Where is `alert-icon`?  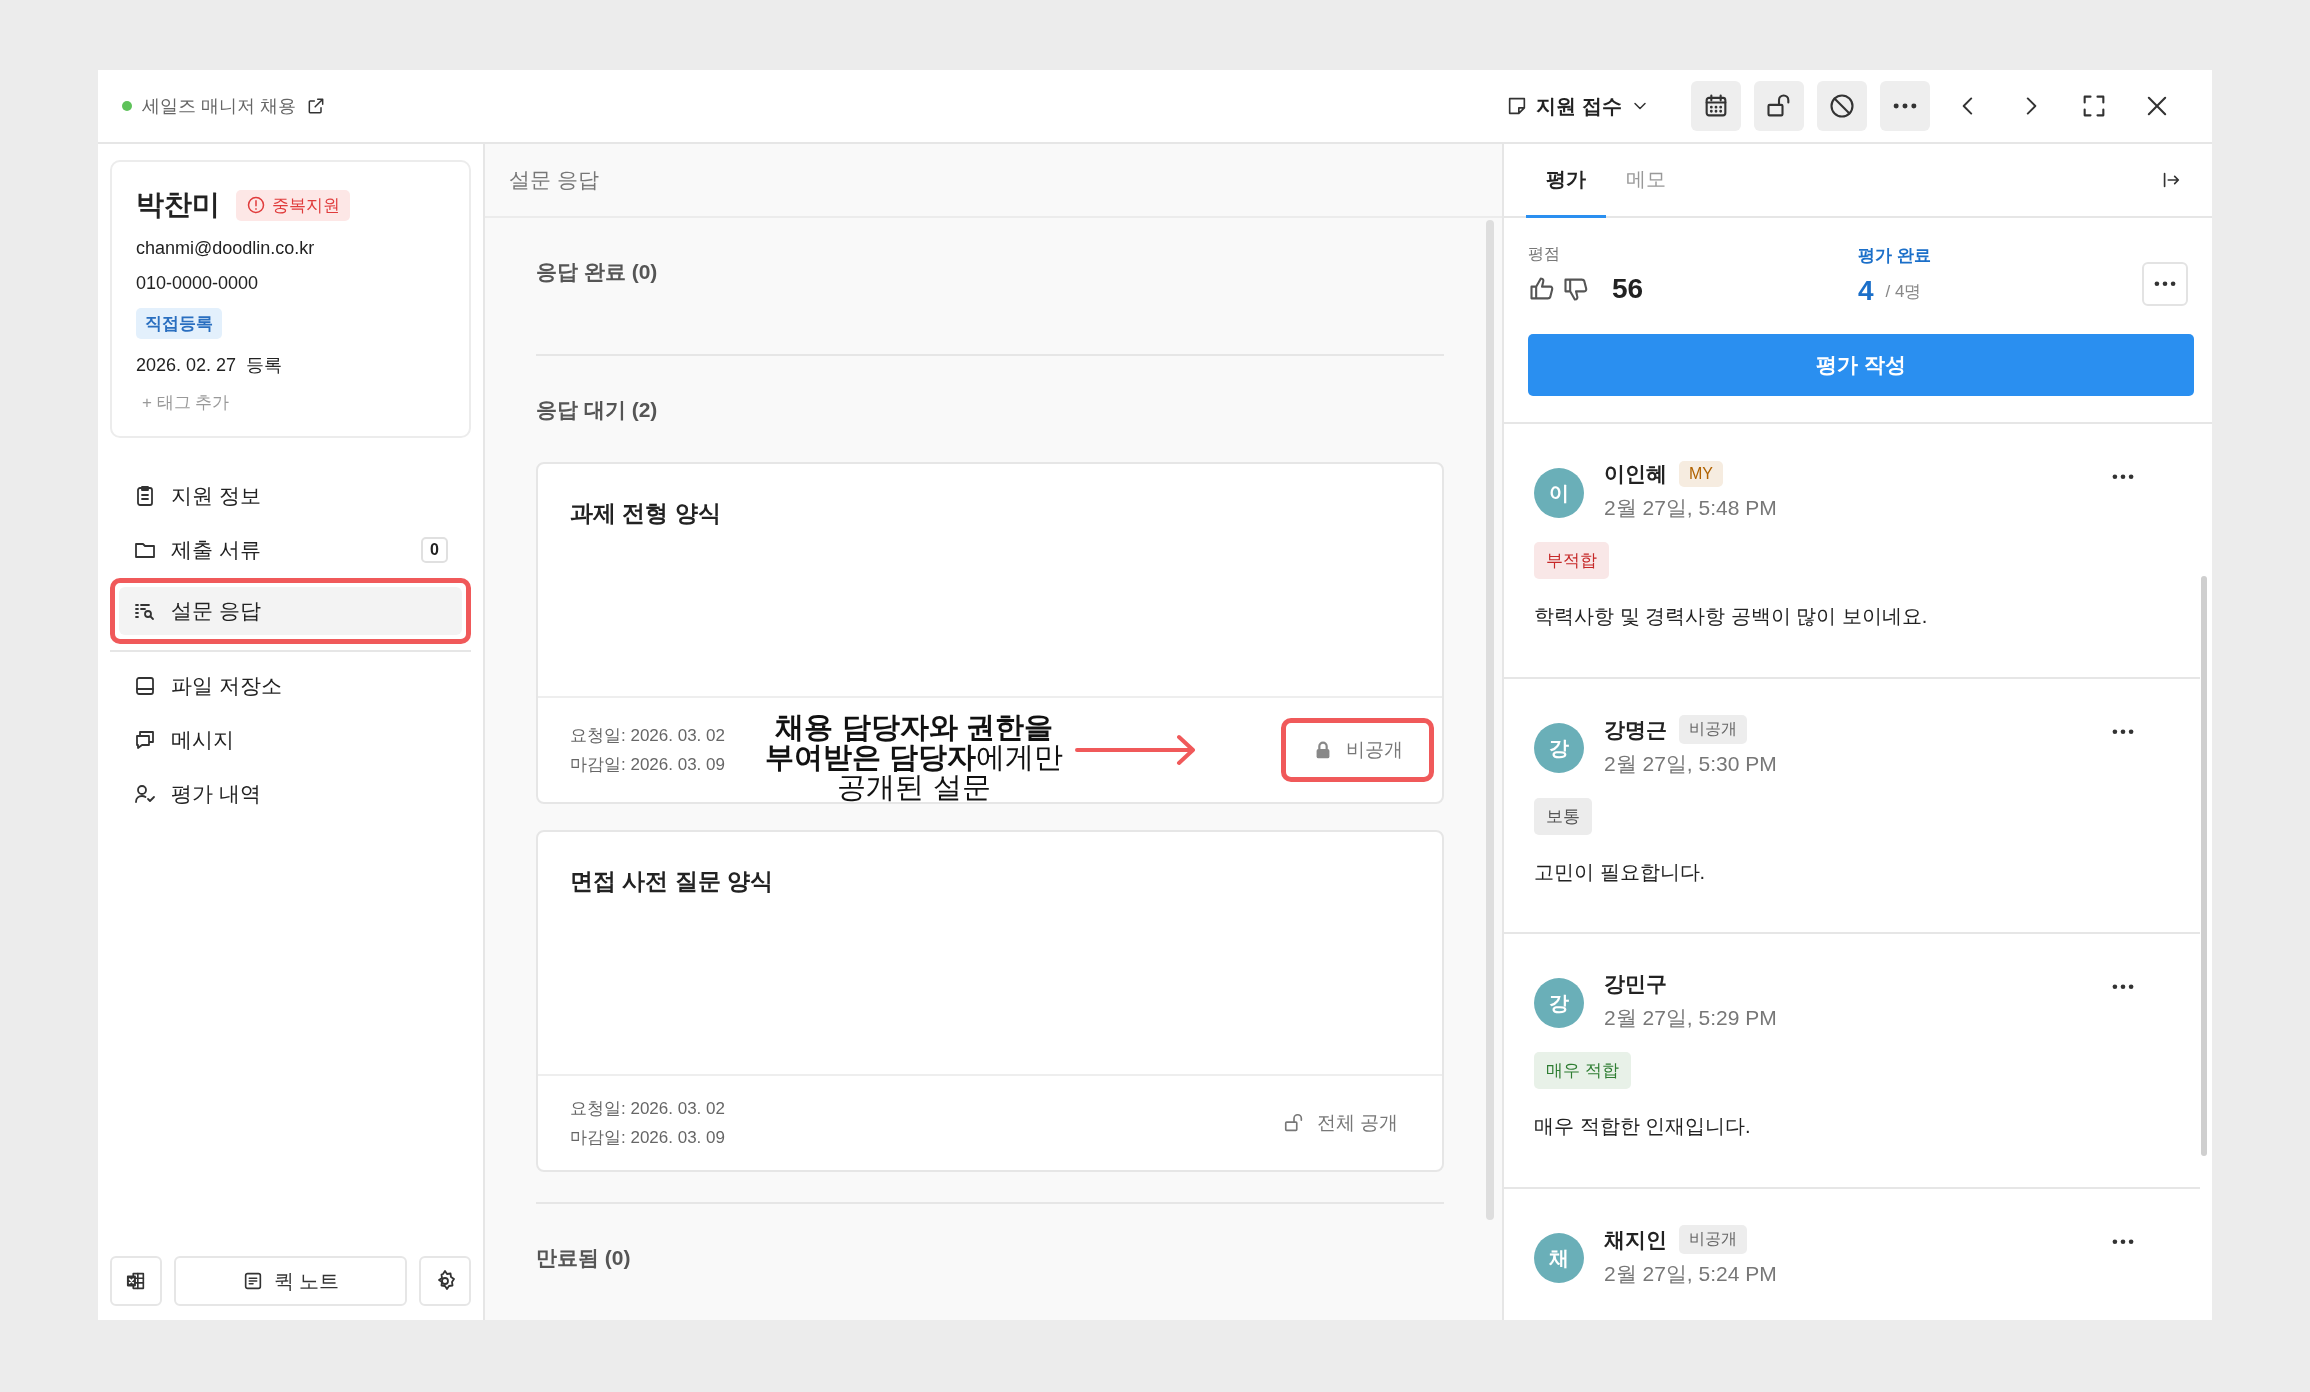
alert-icon is located at coordinates (256, 205).